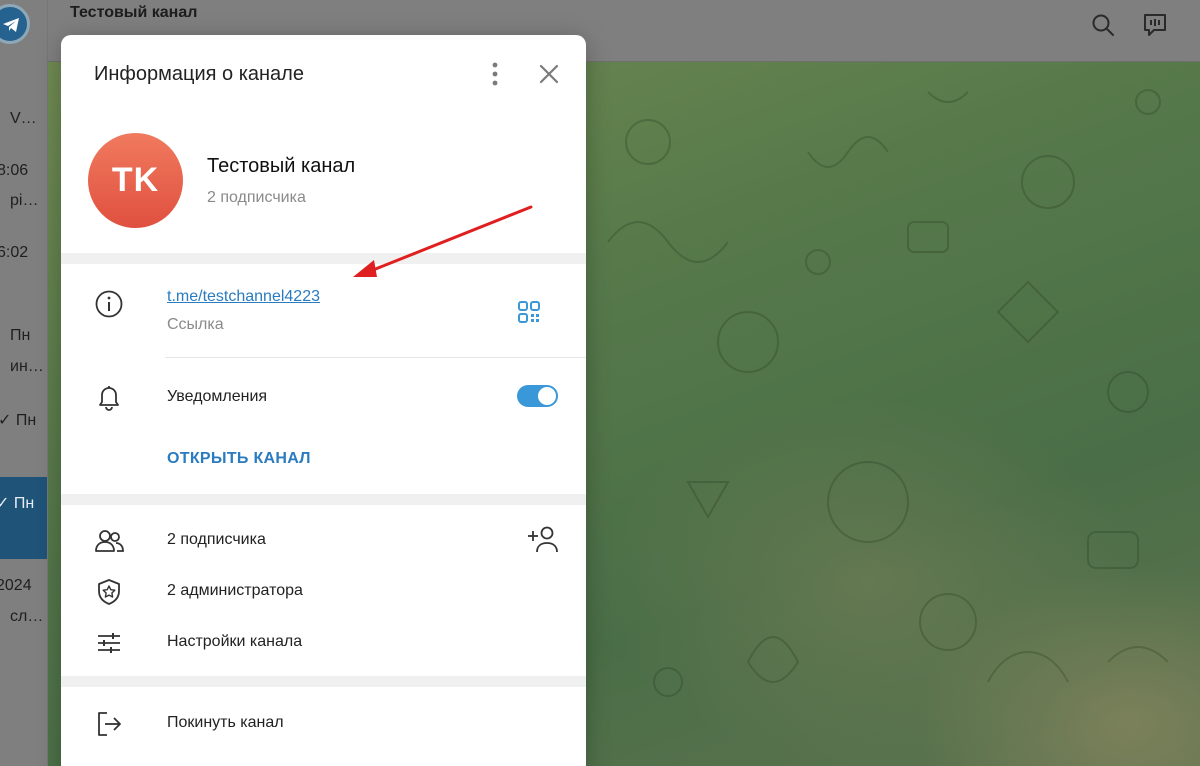 This screenshot has width=1200, height=766. What do you see at coordinates (14, 252) in the screenshot?
I see `chat-list-fragment: 6:02` at bounding box center [14, 252].